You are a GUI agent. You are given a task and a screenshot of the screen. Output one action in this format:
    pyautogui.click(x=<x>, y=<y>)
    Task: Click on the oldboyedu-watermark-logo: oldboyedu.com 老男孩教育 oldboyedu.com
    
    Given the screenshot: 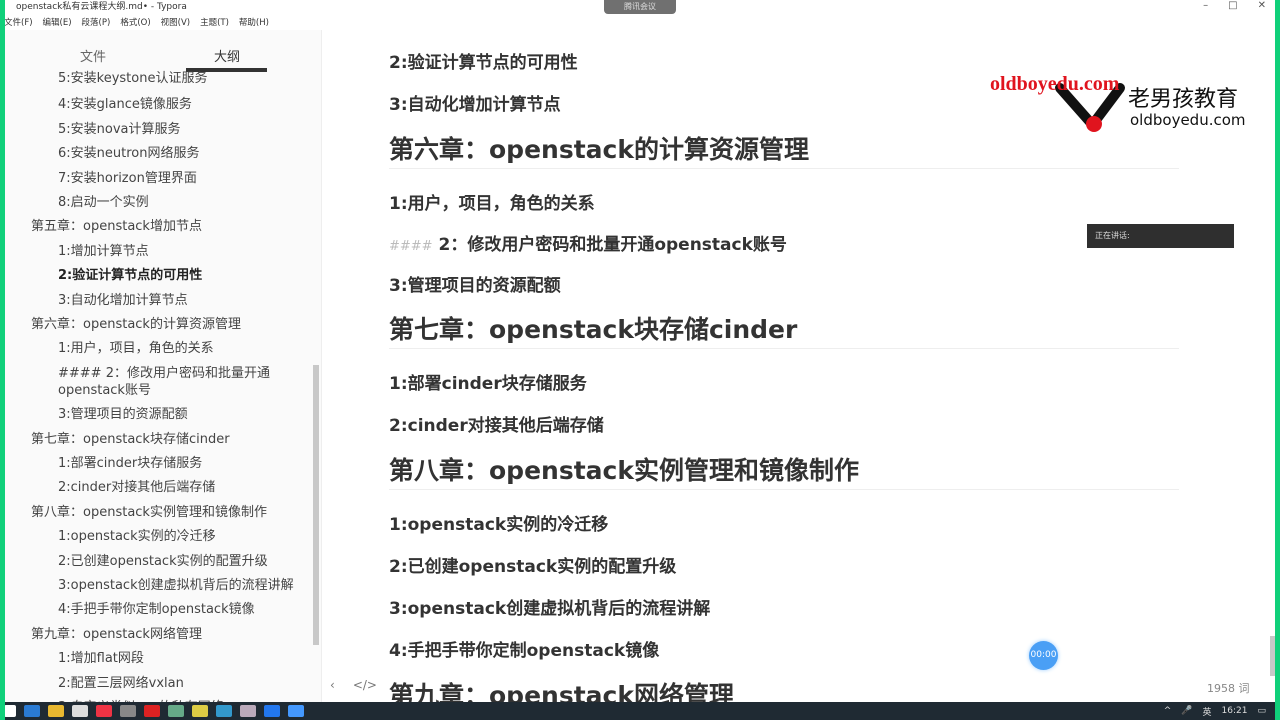 What is the action you would take?
    pyautogui.click(x=1118, y=102)
    